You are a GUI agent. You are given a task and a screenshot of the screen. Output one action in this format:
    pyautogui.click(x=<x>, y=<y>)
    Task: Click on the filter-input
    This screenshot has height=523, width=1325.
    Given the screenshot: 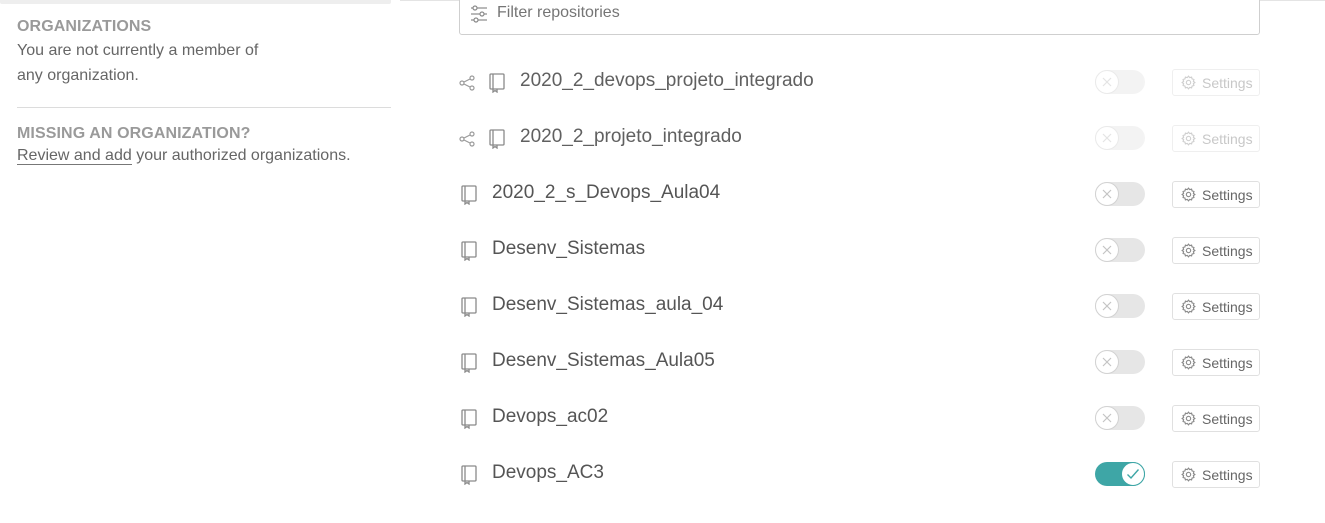 What is the action you would take?
    pyautogui.click(x=847, y=13)
    